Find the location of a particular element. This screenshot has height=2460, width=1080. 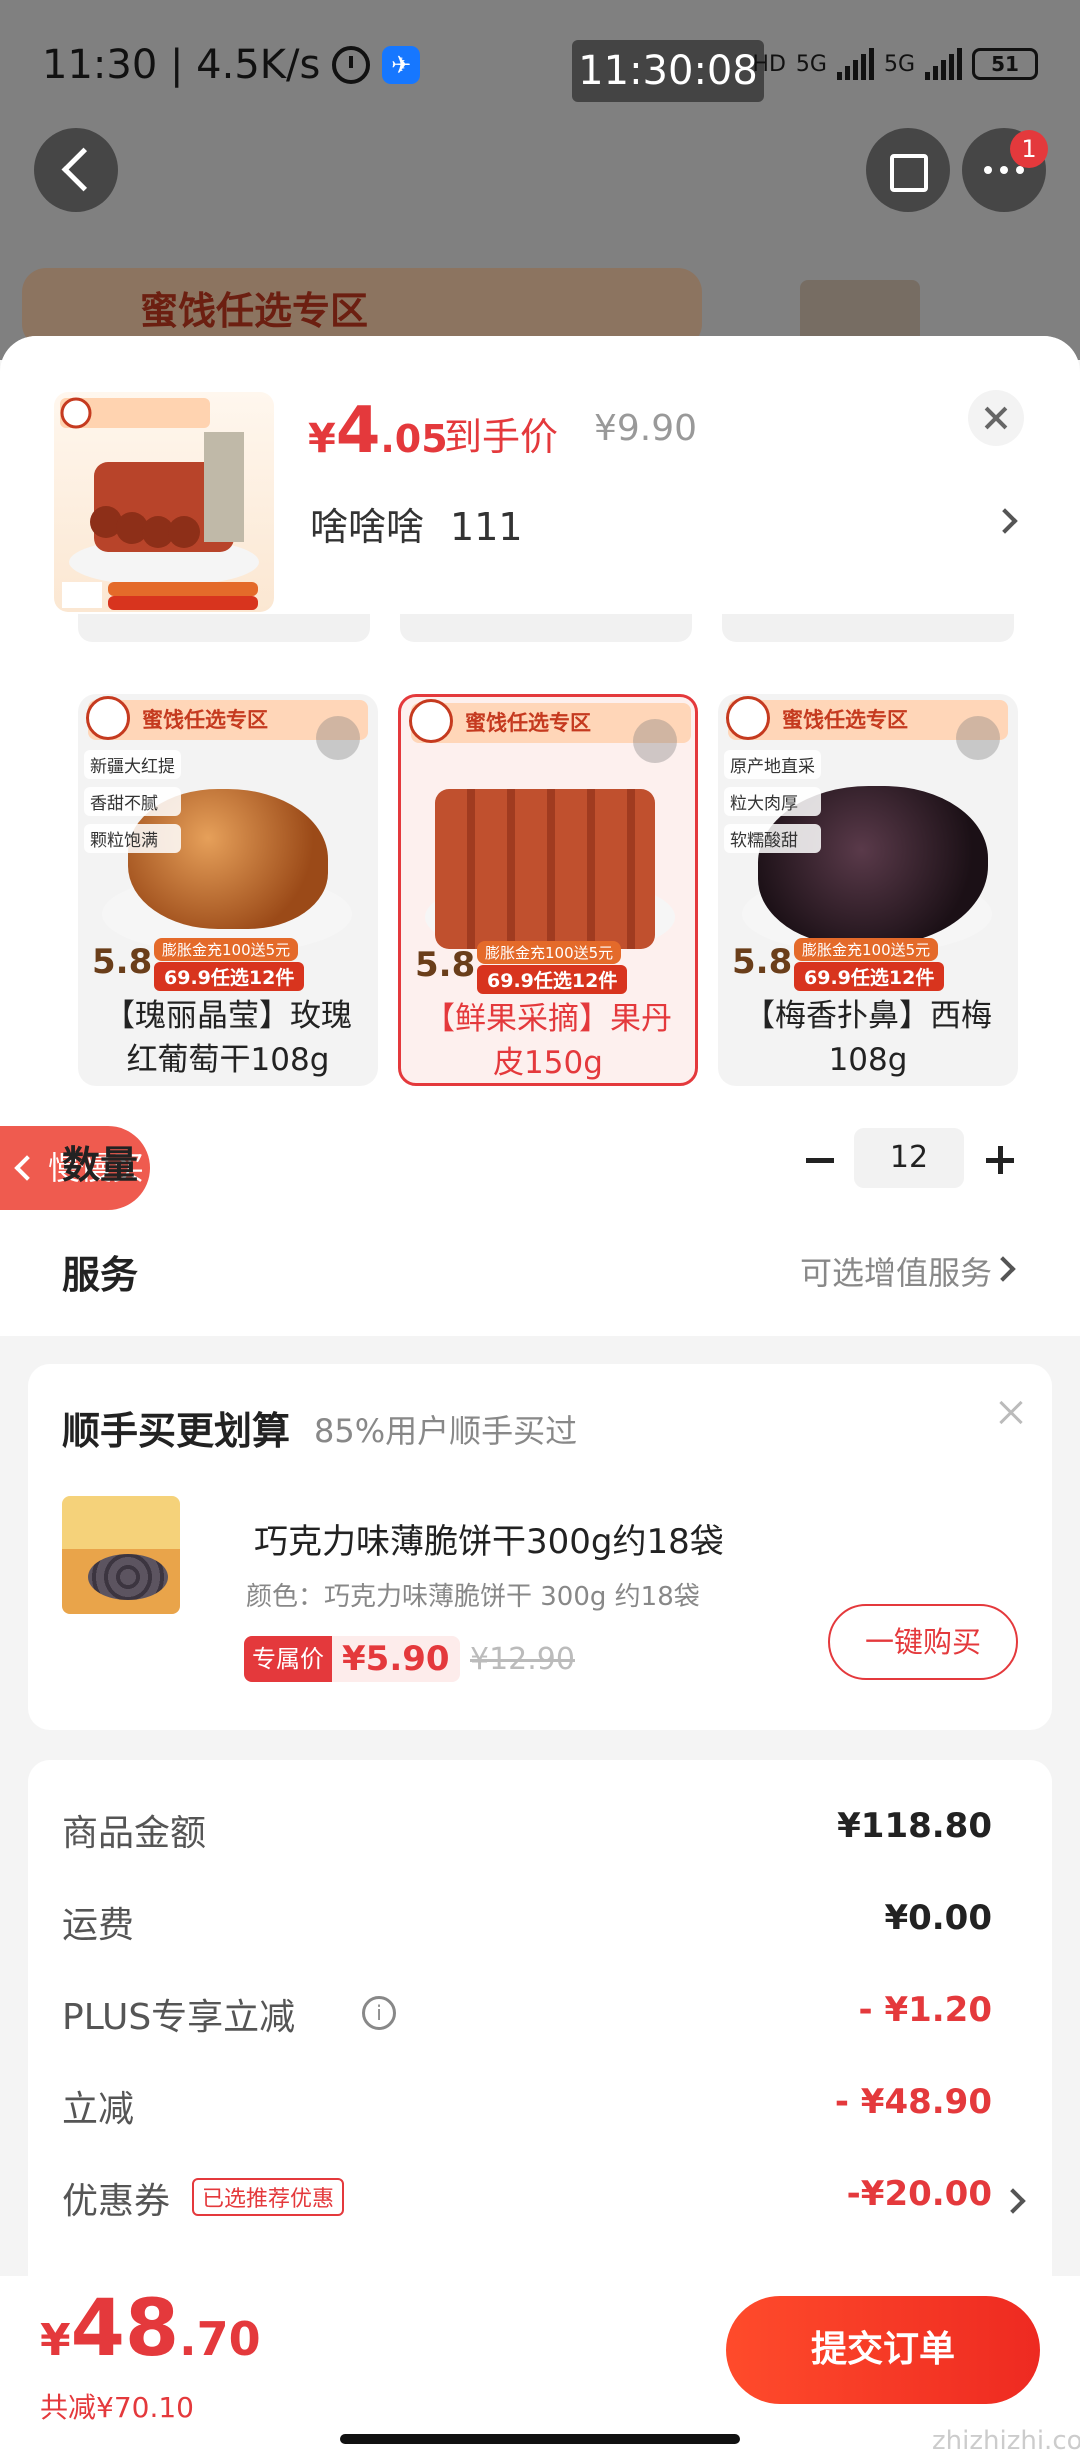

status-left: 11:30 | 4.5K/s ✈ is located at coordinates (231, 65).